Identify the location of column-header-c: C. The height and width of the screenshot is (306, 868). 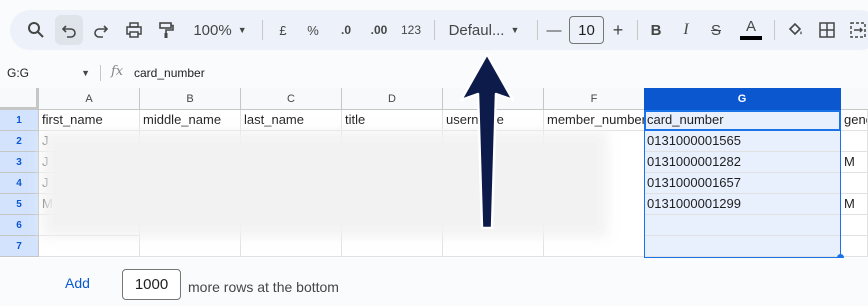
(291, 99).